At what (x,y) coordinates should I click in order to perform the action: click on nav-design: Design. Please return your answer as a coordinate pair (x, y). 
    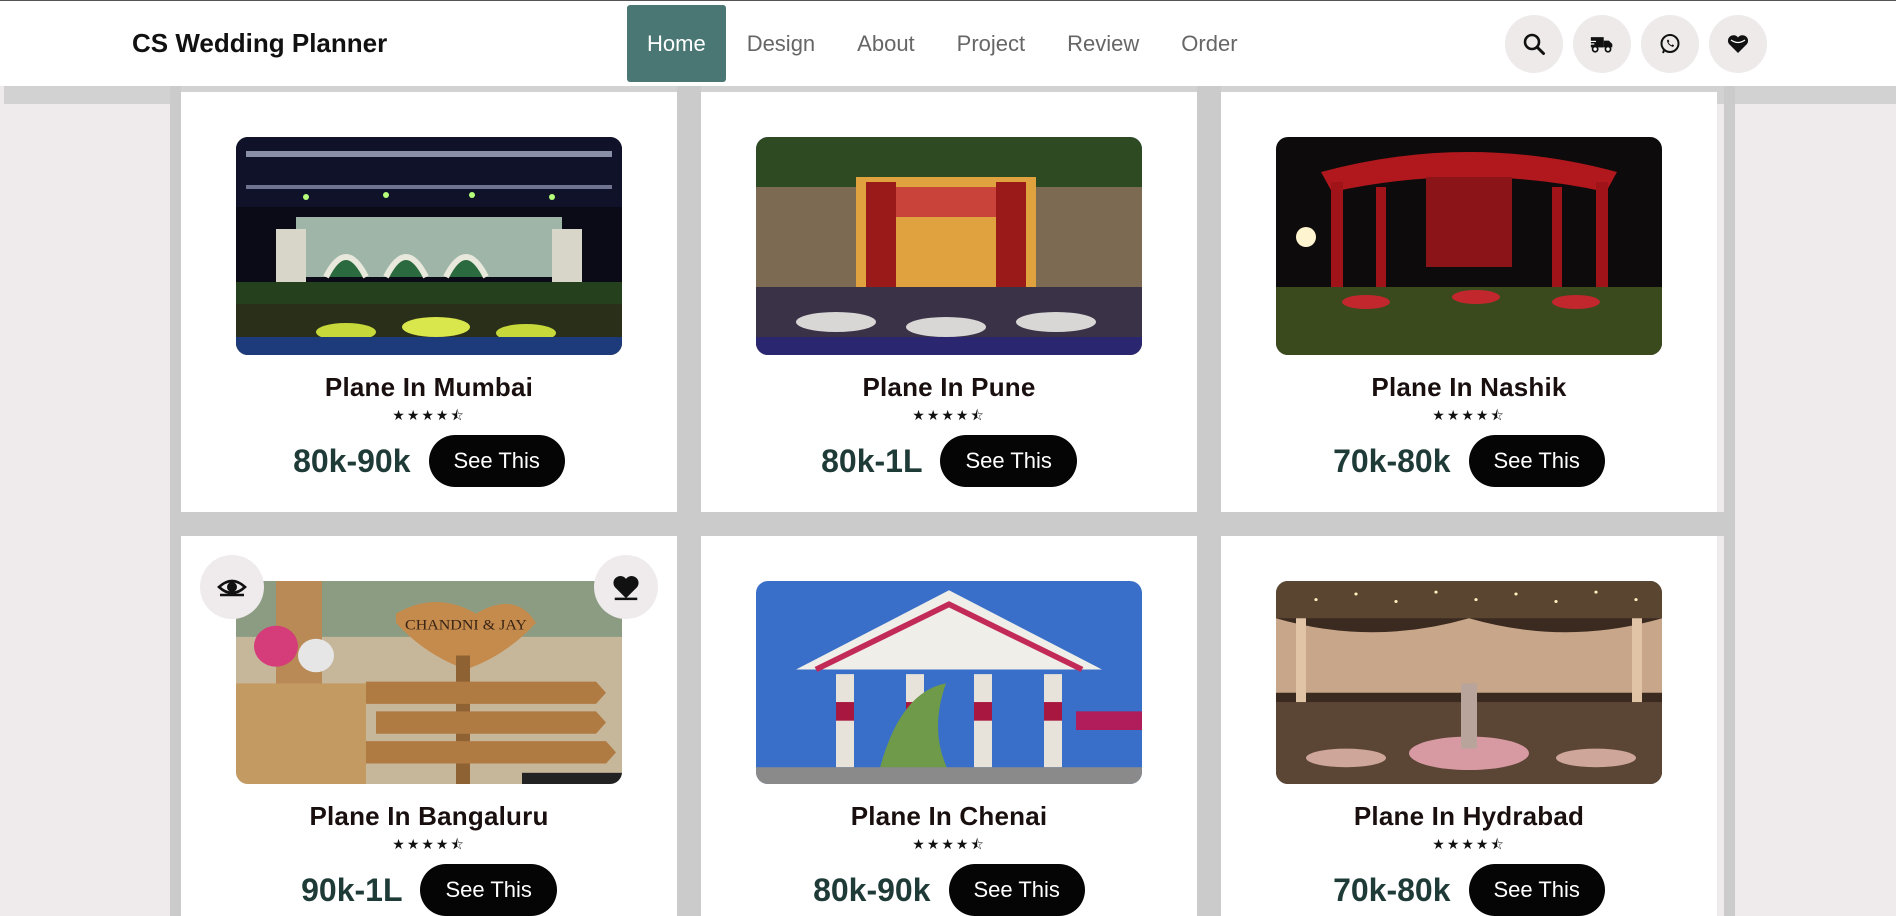
    Looking at the image, I should click on (781, 43).